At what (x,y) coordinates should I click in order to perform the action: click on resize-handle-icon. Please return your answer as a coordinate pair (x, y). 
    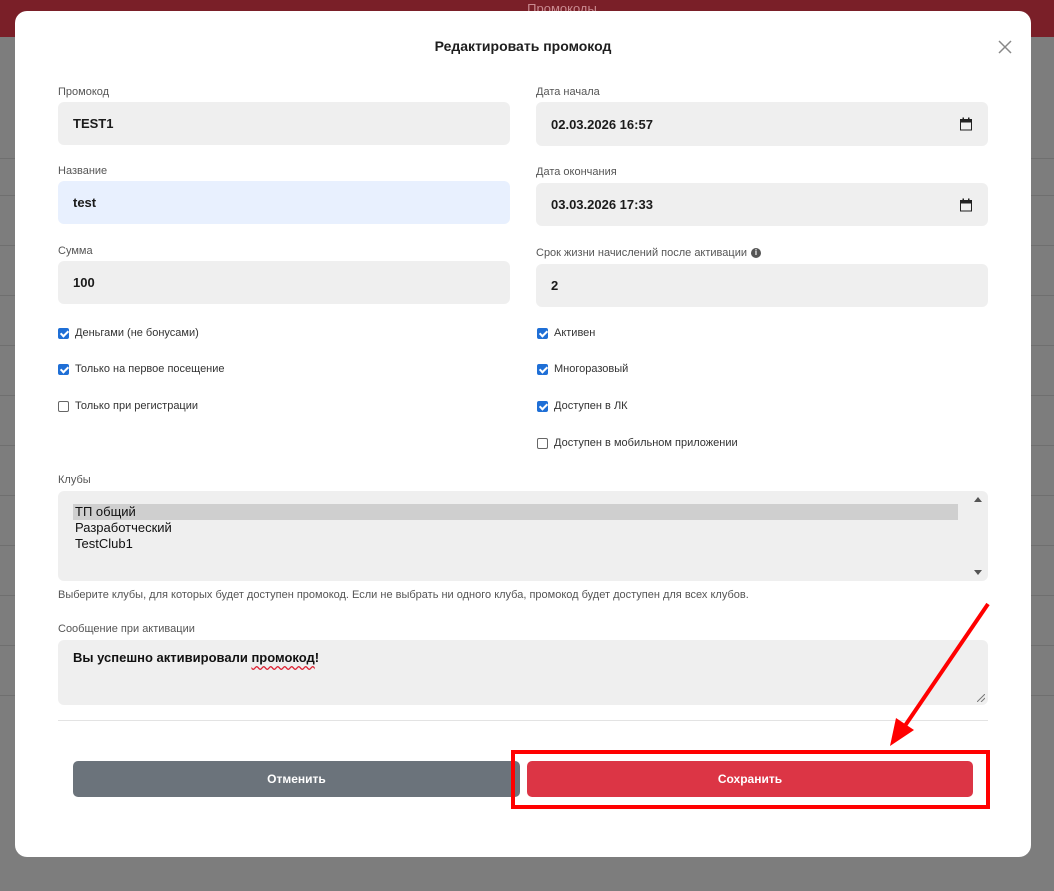
    Looking at the image, I should click on (981, 698).